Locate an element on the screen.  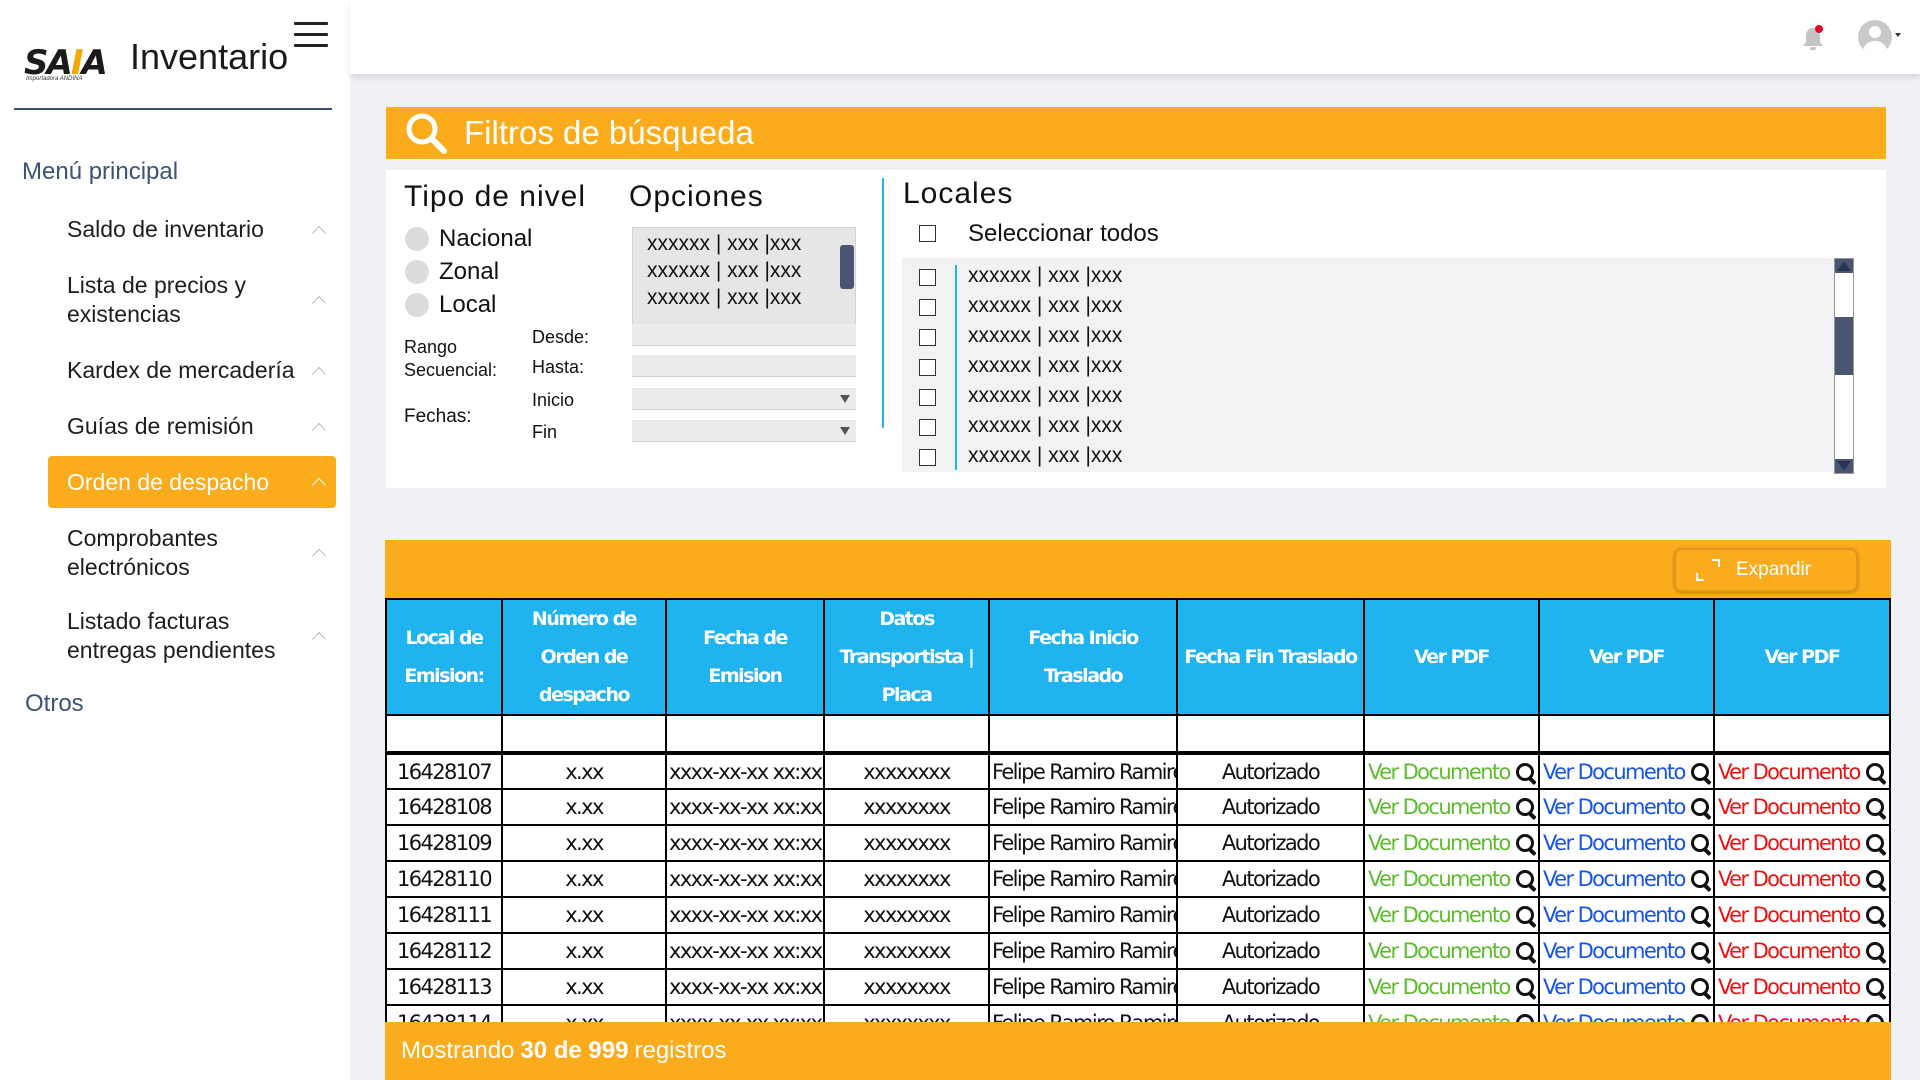
desde-input is located at coordinates (744, 335).